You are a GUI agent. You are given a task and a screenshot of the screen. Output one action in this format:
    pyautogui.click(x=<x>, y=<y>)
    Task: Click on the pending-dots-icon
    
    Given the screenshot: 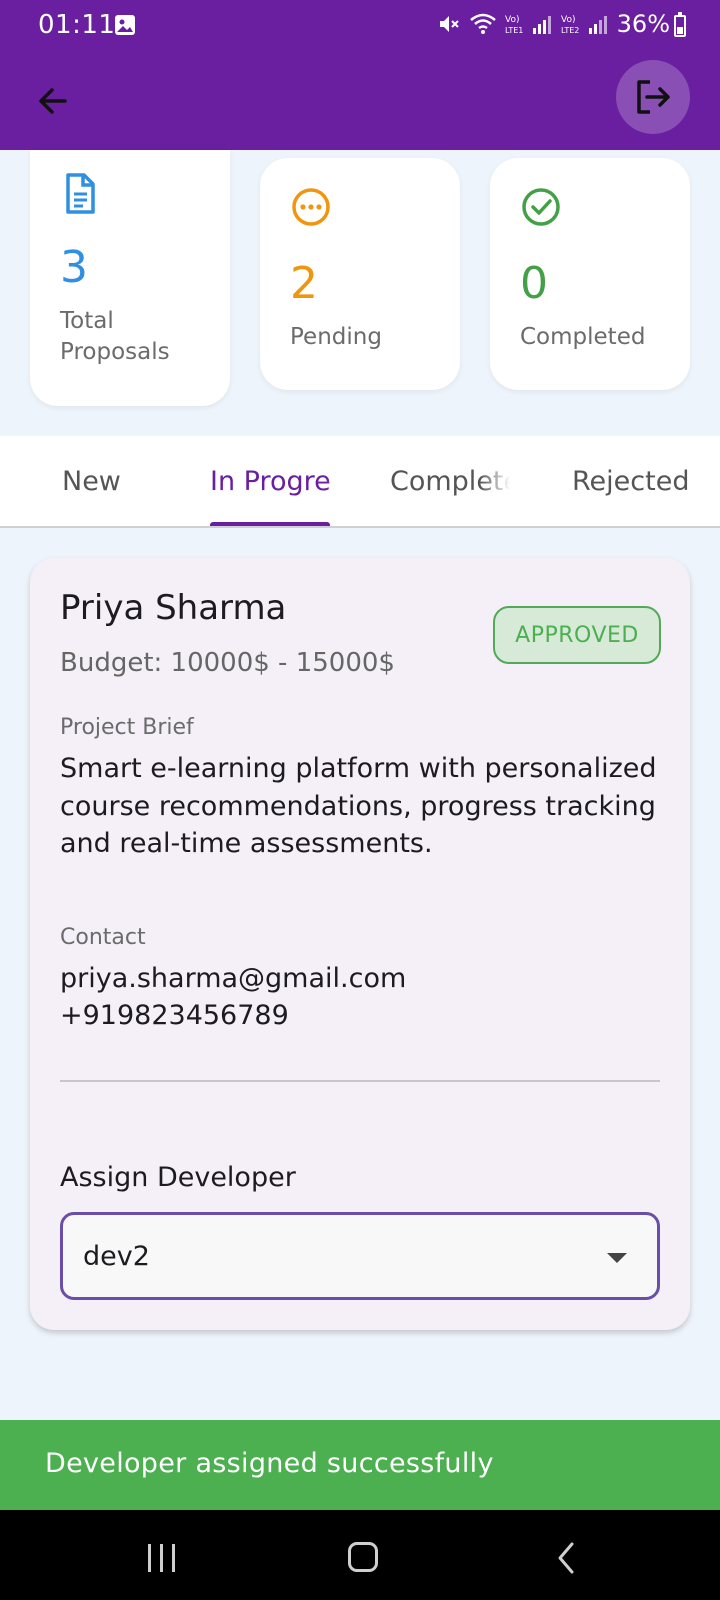 What is the action you would take?
    pyautogui.click(x=311, y=207)
    